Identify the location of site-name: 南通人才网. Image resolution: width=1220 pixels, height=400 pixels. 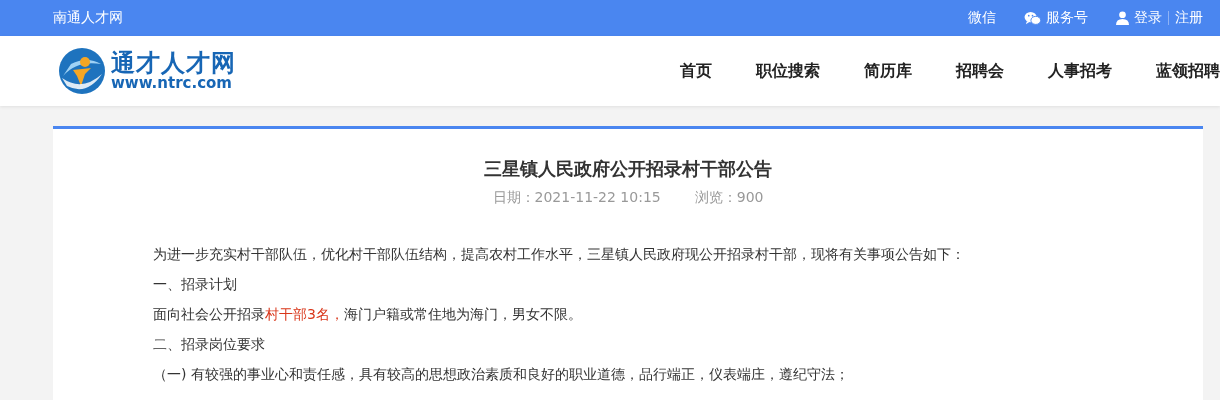
(88, 18).